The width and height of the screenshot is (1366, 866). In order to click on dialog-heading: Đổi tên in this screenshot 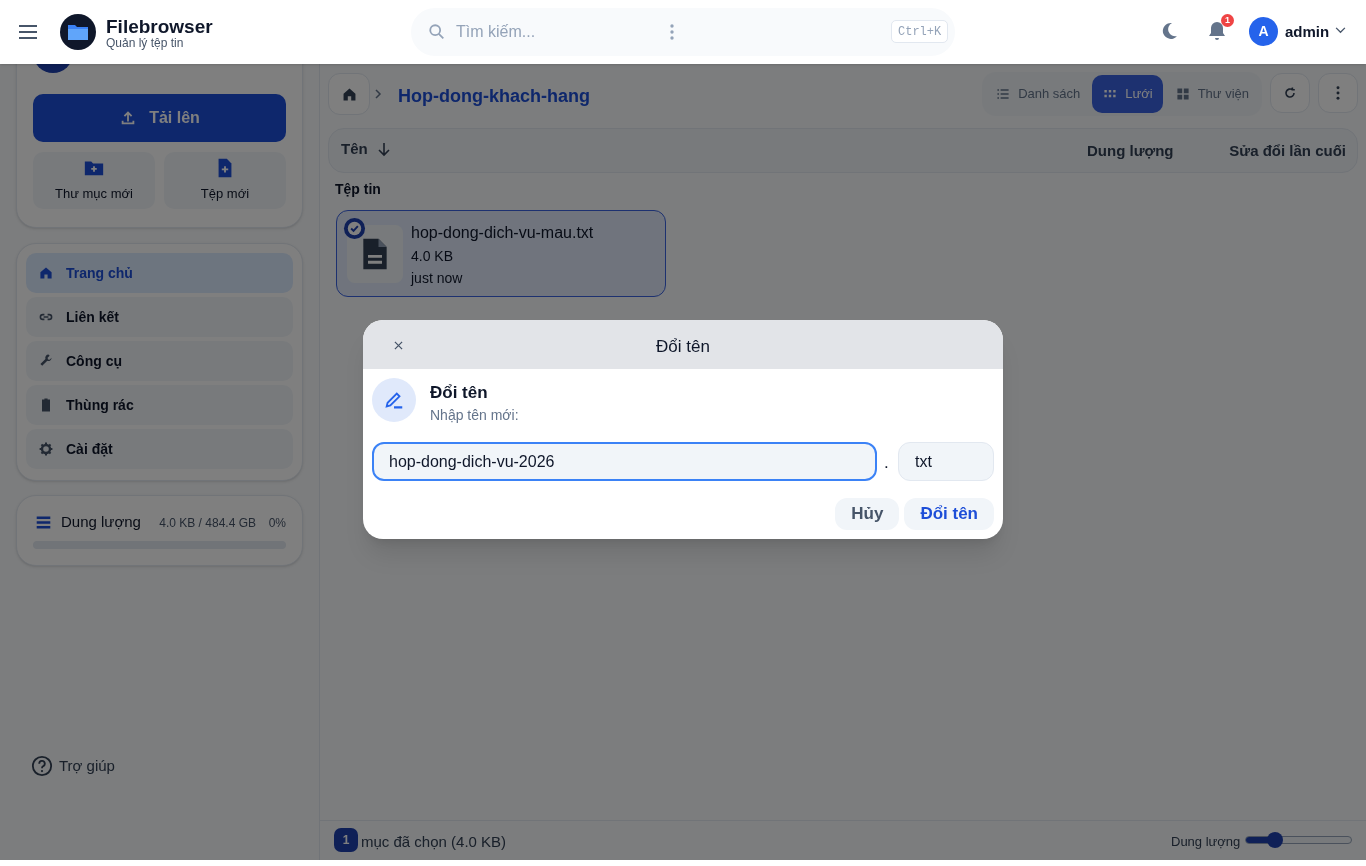, I will do `click(459, 393)`.